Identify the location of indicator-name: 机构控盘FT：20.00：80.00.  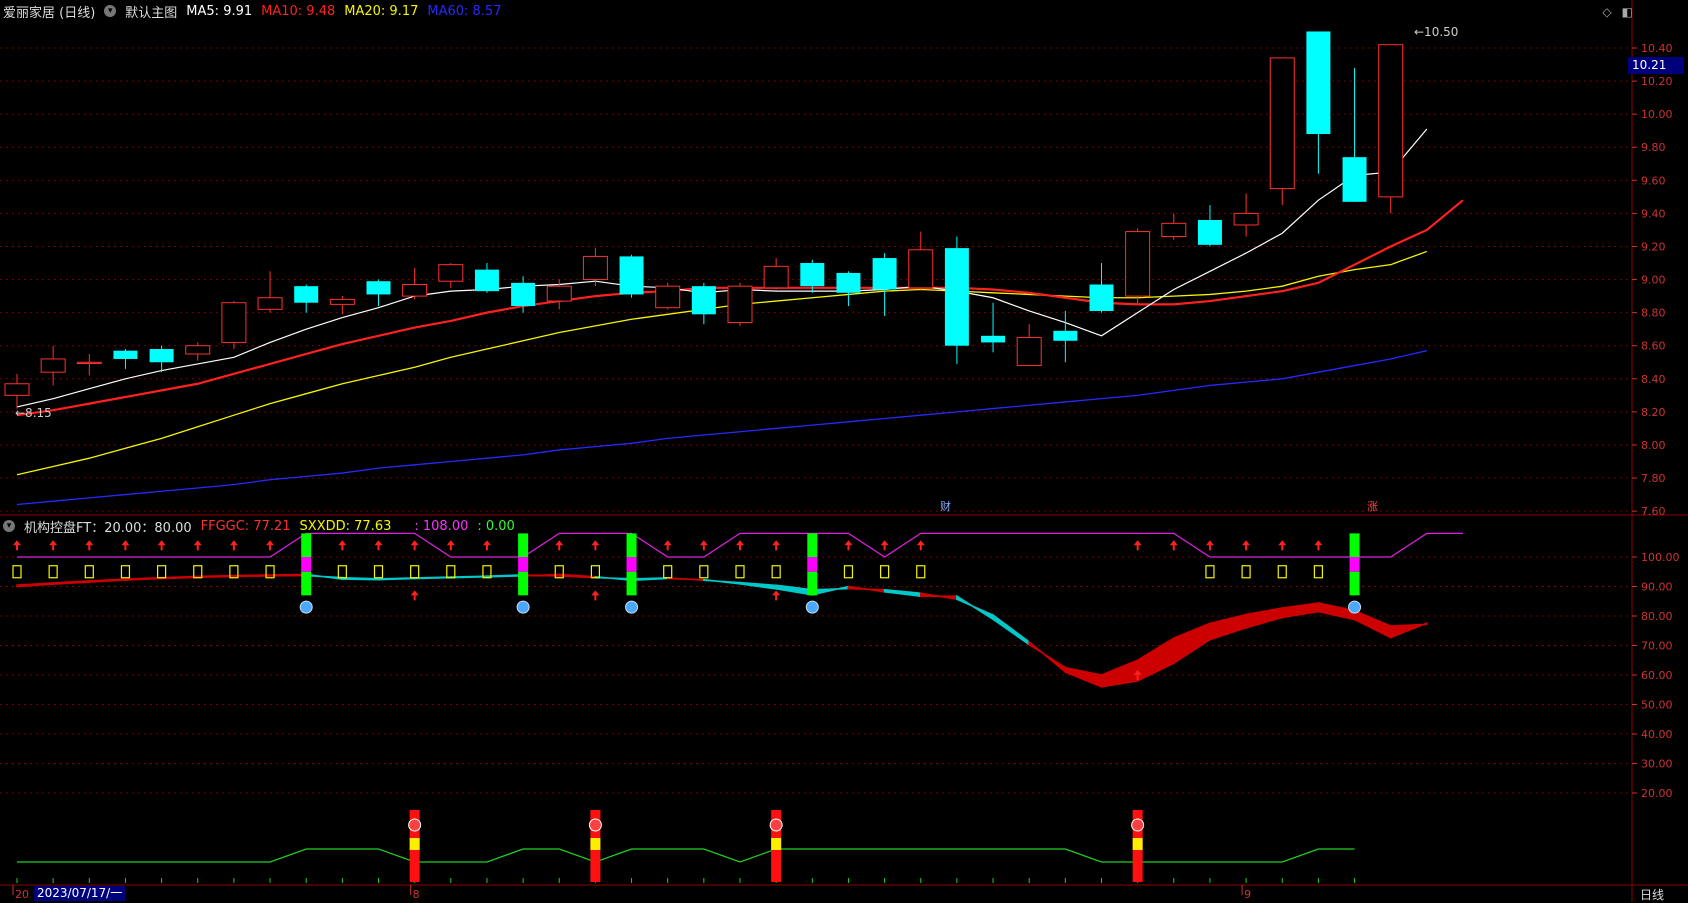
(108, 526).